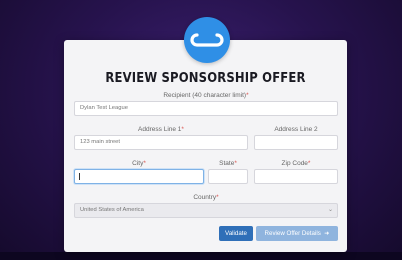  What do you see at coordinates (112, 210) in the screenshot?
I see `country-selected-value: United States of America` at bounding box center [112, 210].